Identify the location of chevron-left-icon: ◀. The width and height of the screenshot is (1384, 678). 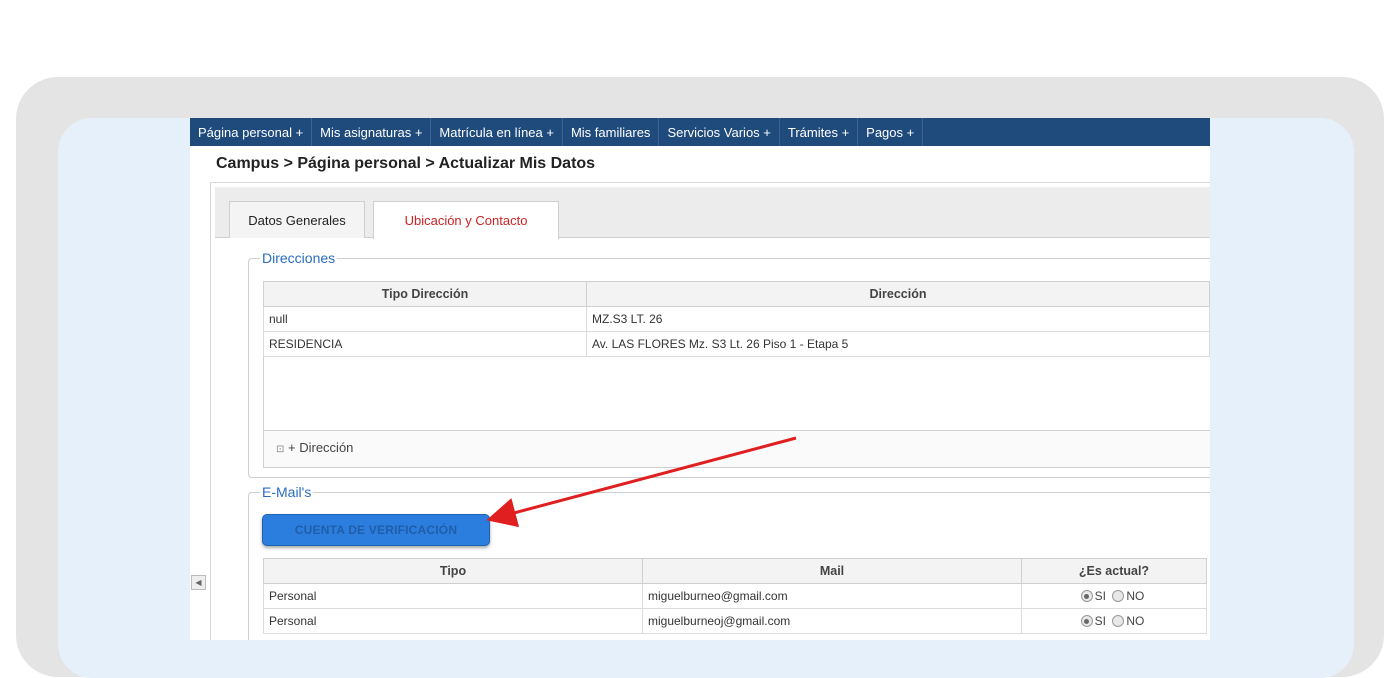
(198, 582).